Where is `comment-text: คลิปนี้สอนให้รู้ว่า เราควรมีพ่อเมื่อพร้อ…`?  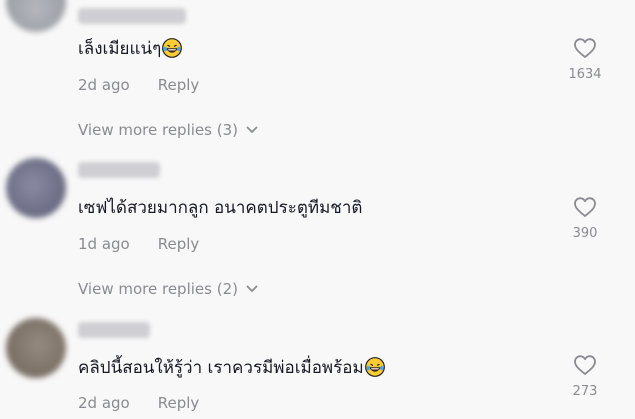 comment-text: คลิปนี้สอนให้รู้ว่า เราควรมีพ่อเมื่อพร้อ… is located at coordinates (231, 367).